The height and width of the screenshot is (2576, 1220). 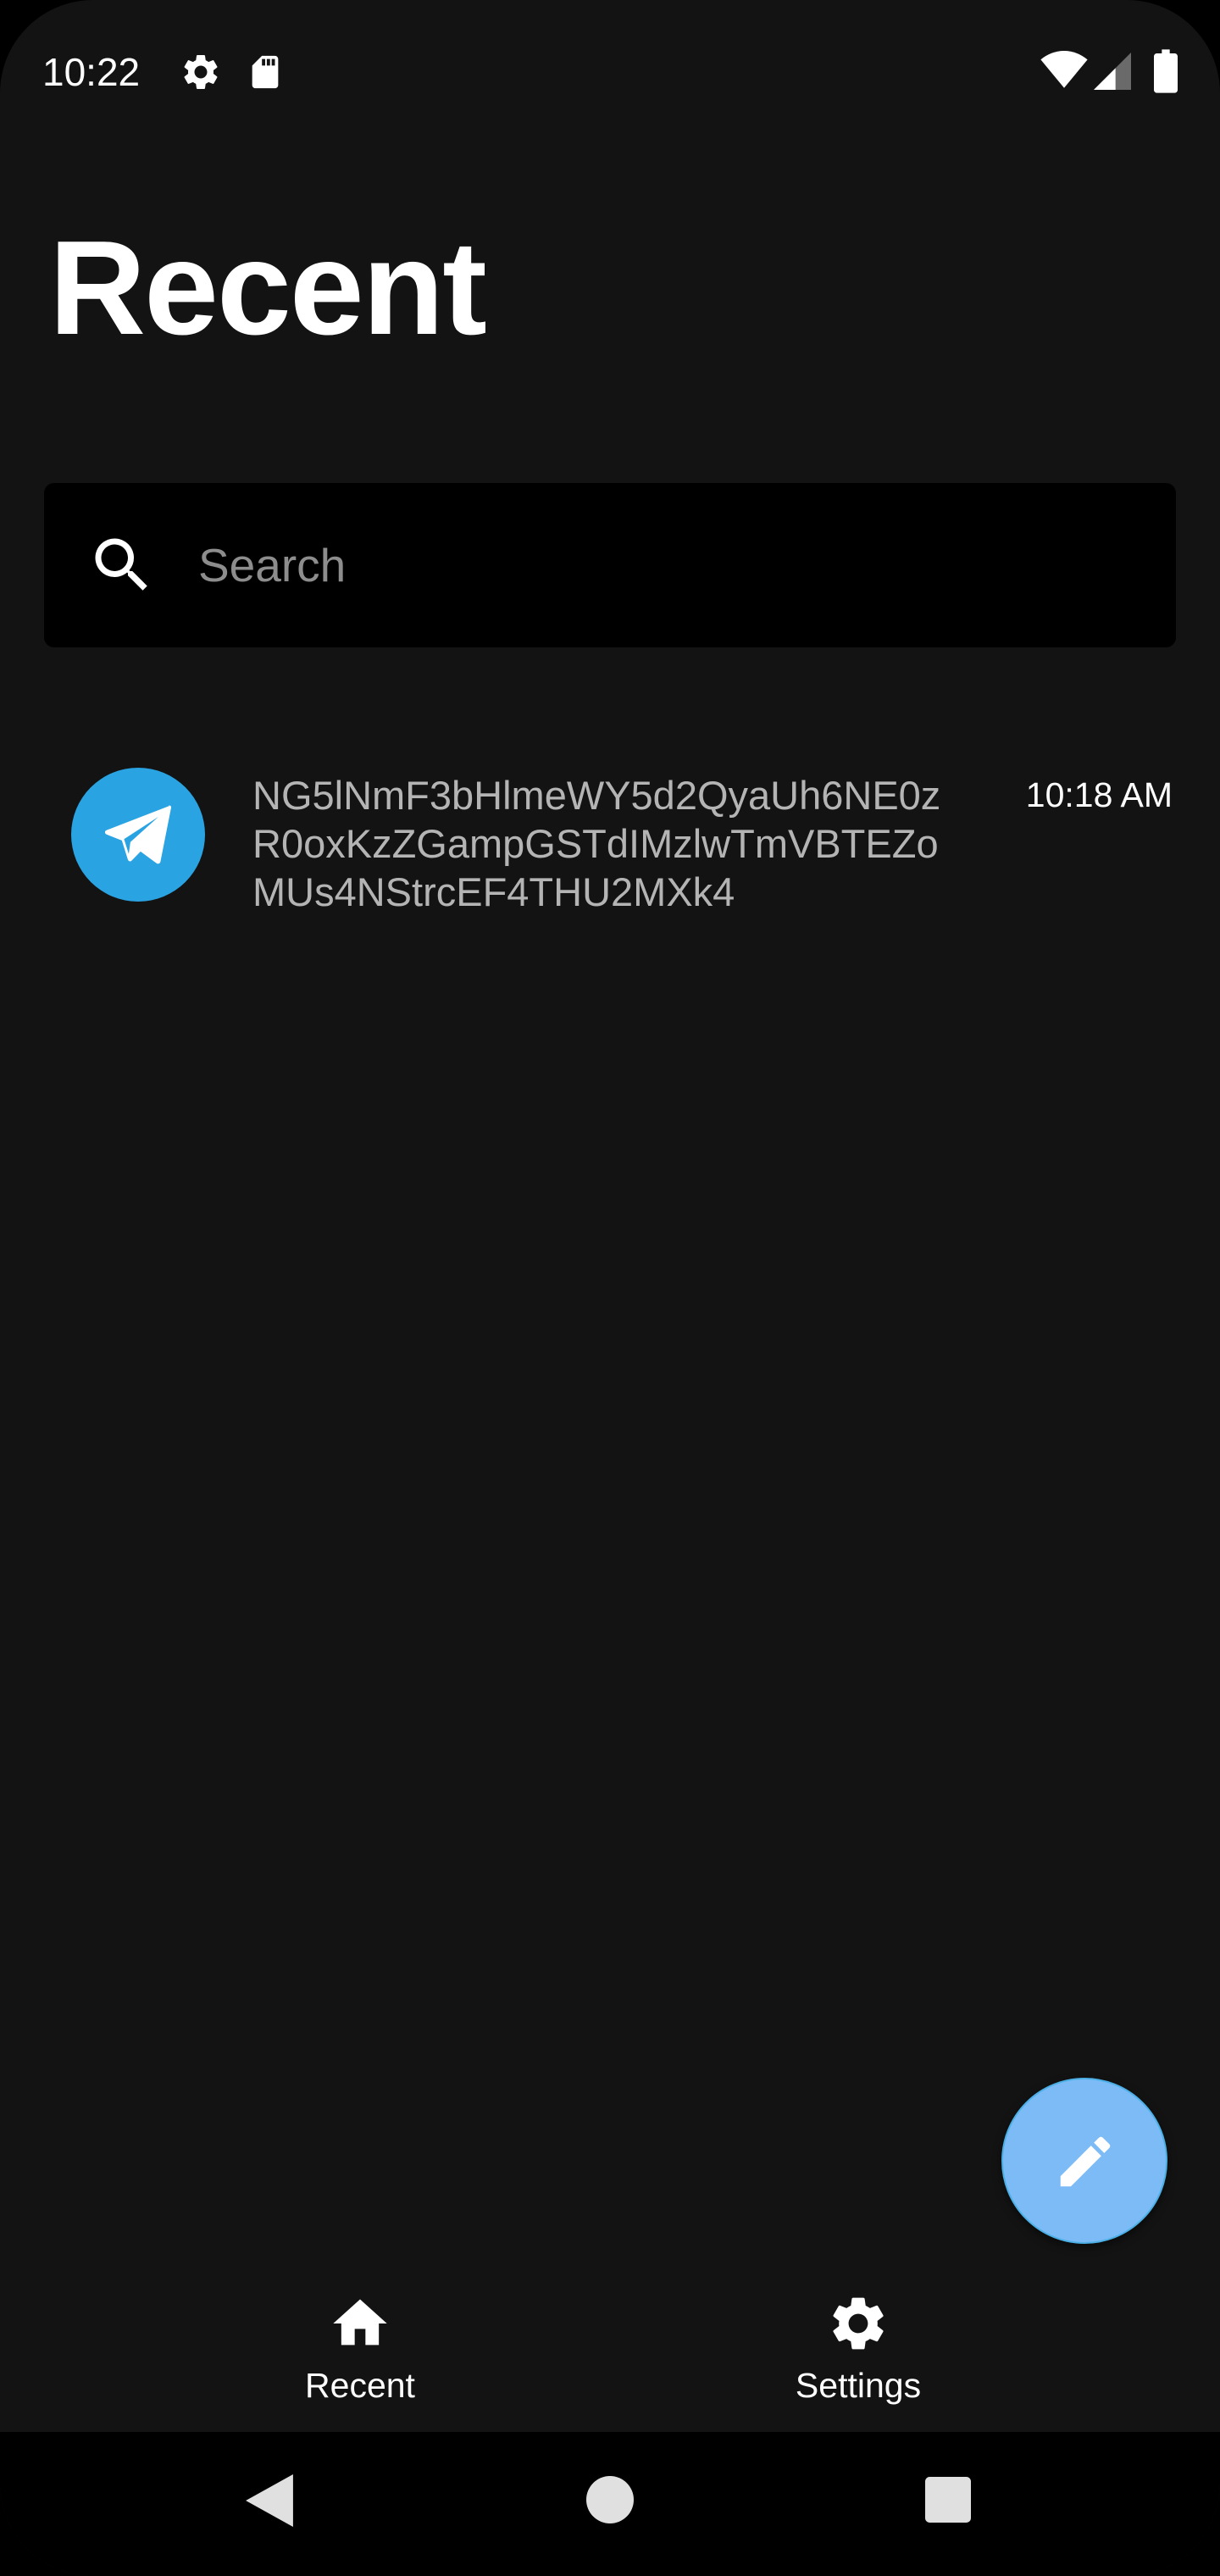 I want to click on telegram-send-icon, so click(x=138, y=834).